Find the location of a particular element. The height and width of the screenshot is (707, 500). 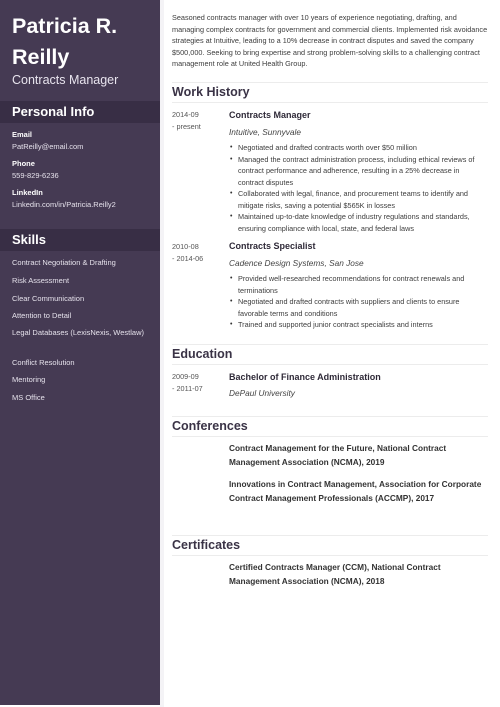

skill-item: MS Office is located at coordinates (28, 397).